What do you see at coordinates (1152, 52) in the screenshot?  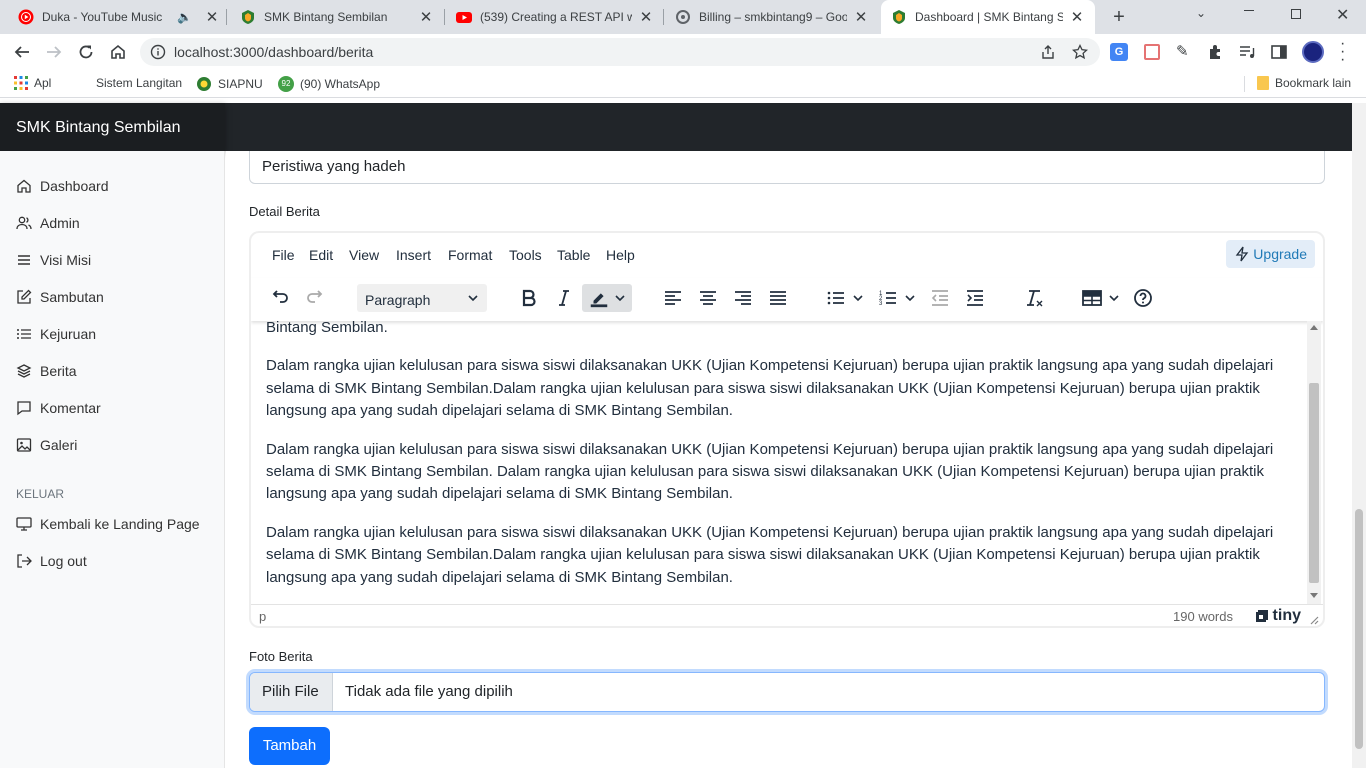 I see `extension-icon` at bounding box center [1152, 52].